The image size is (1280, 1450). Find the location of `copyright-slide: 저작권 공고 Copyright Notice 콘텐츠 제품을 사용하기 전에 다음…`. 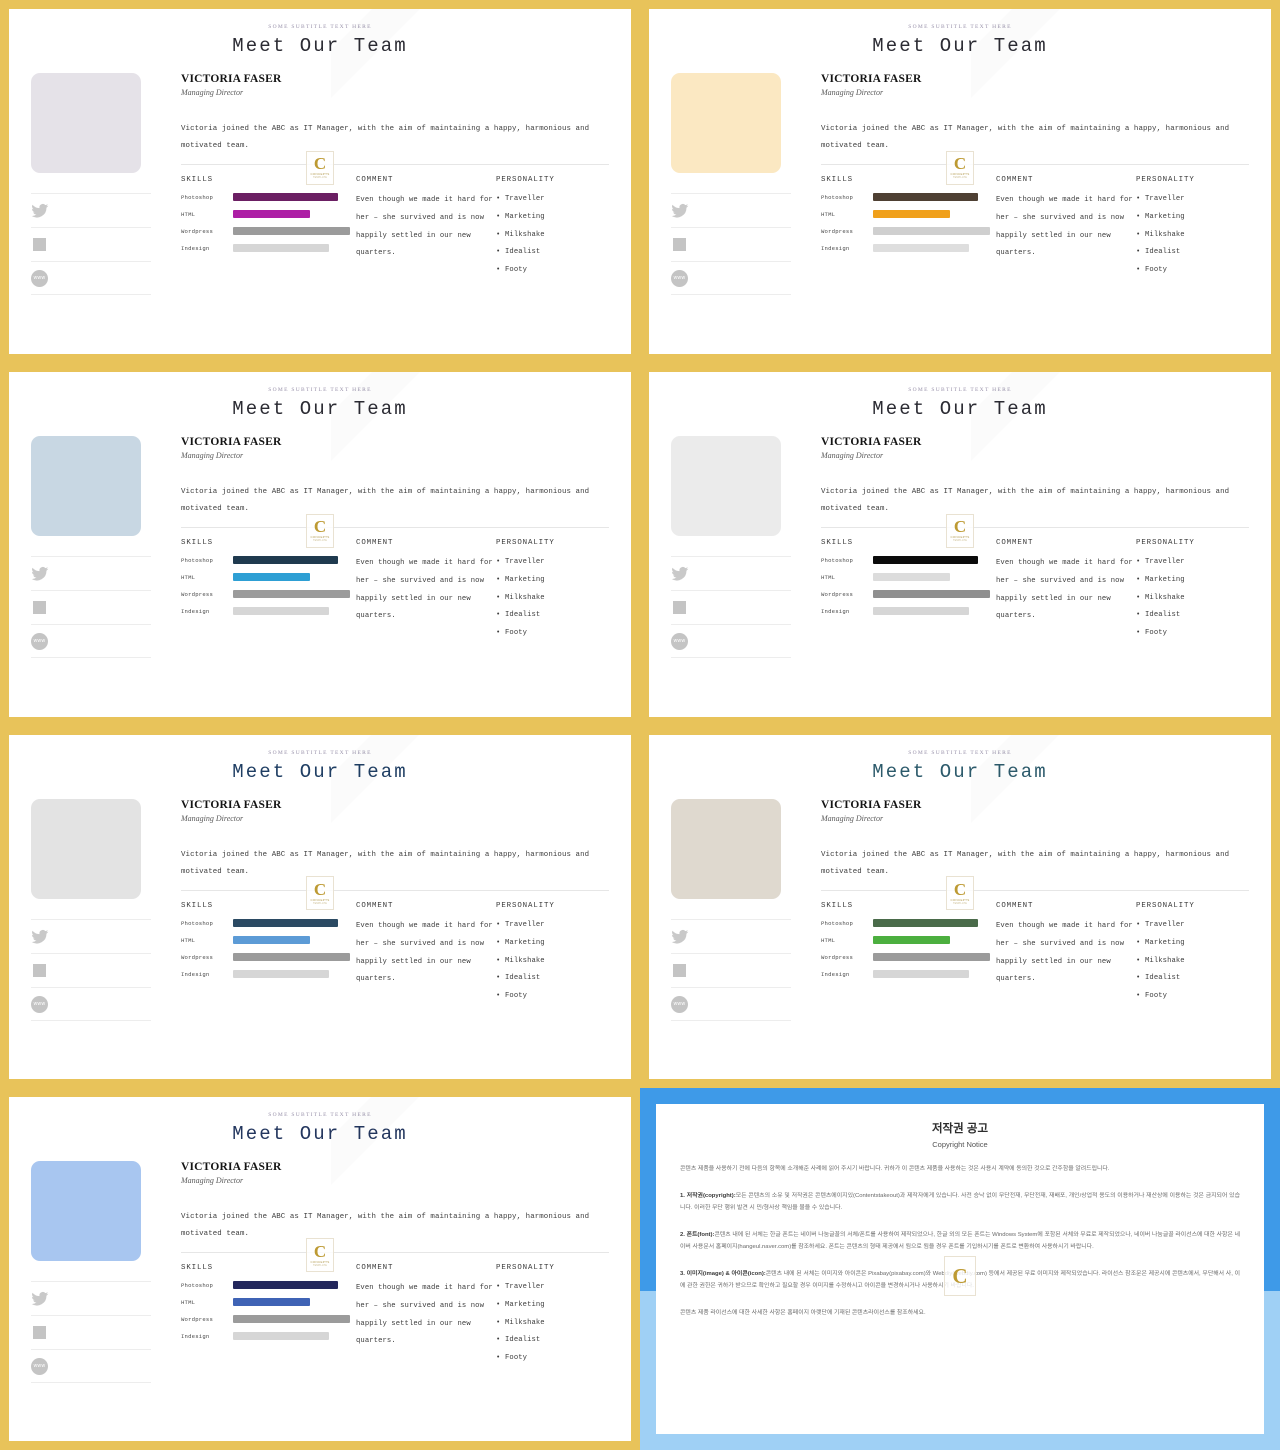

copyright-slide: 저작권 공고 Copyright Notice 콘텐츠 제품을 사용하기 전에 다음… is located at coordinates (960, 1269).